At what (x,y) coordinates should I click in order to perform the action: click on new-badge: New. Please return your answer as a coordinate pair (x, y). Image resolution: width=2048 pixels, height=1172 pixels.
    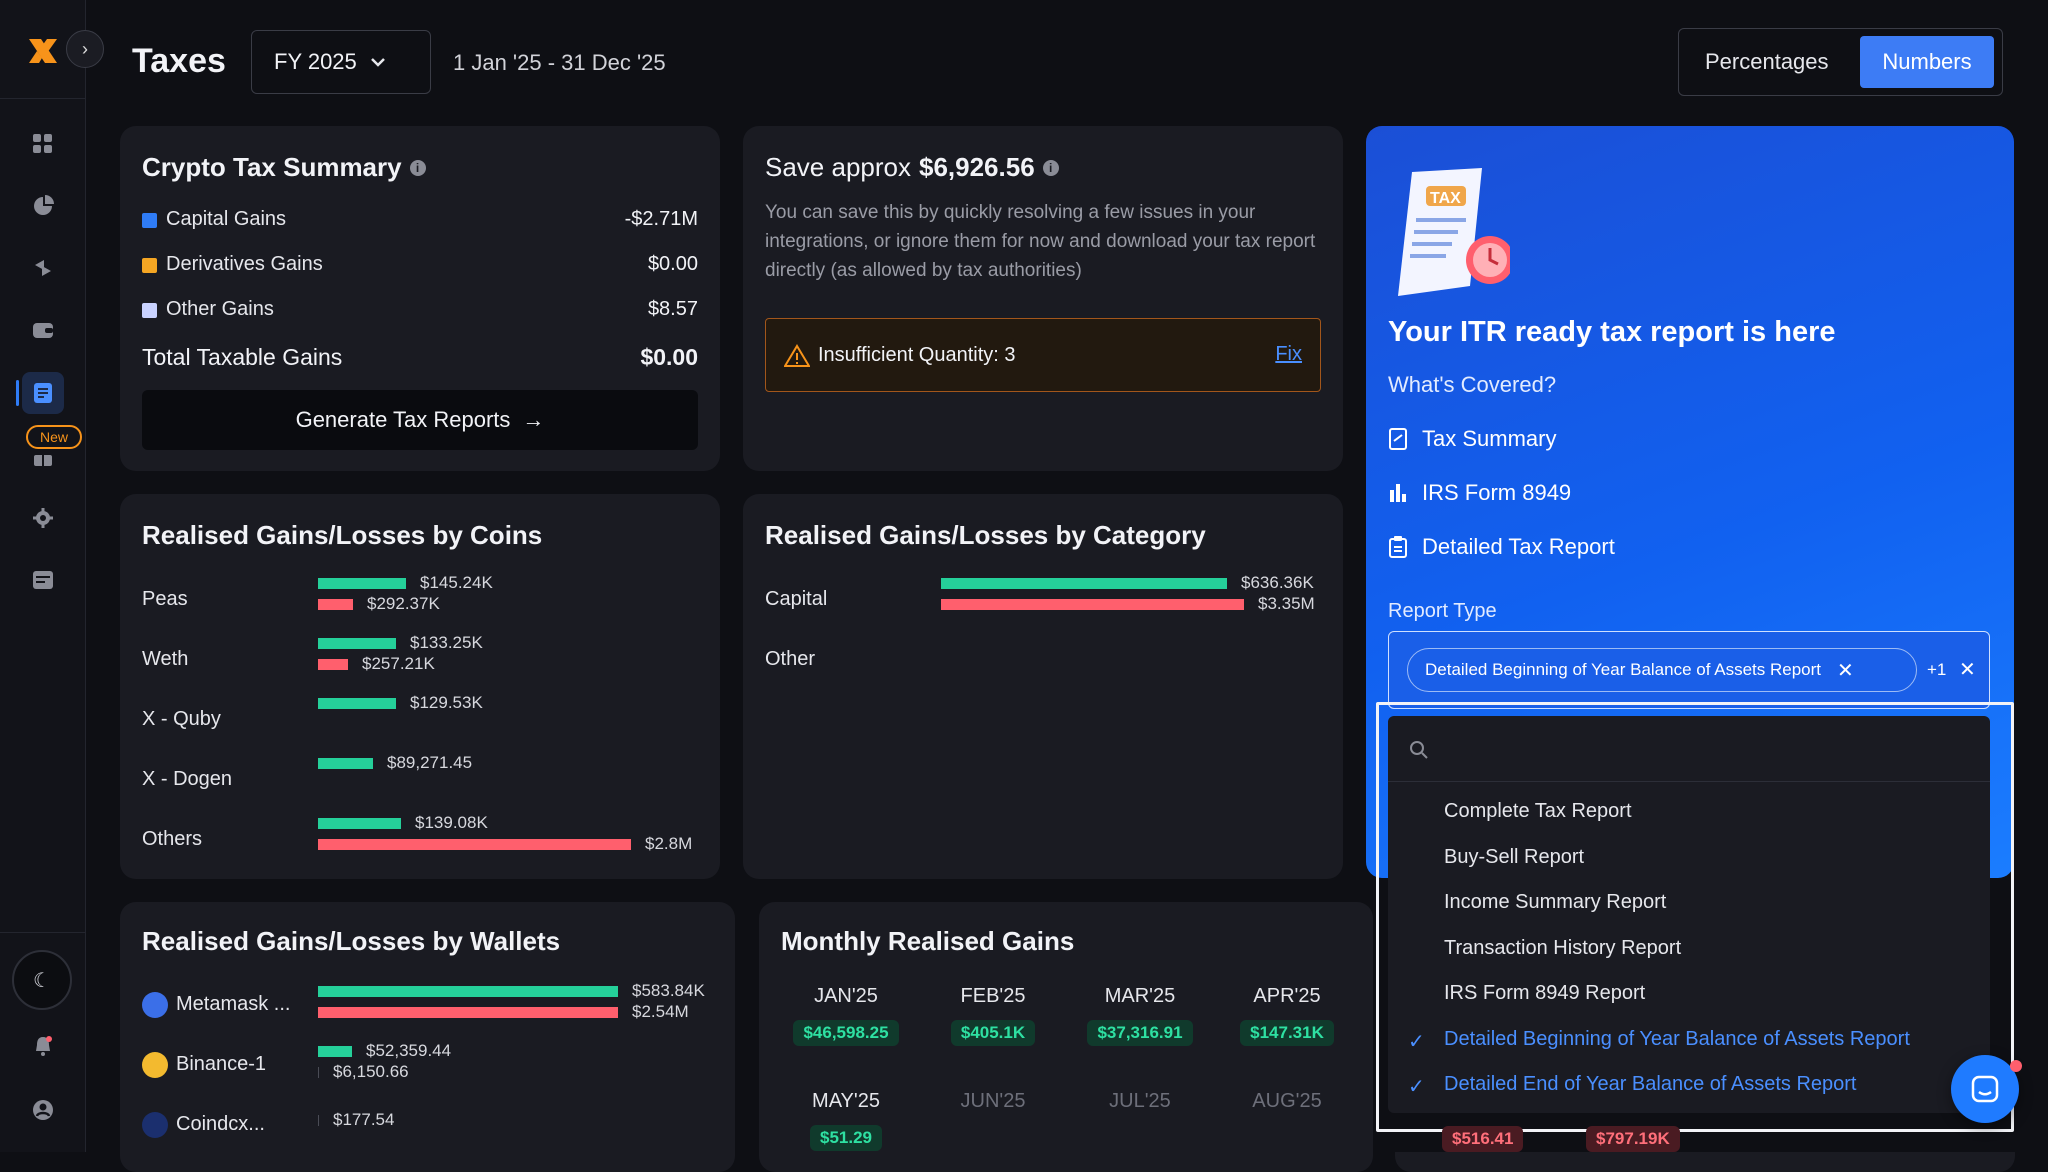
    Looking at the image, I should click on (54, 437).